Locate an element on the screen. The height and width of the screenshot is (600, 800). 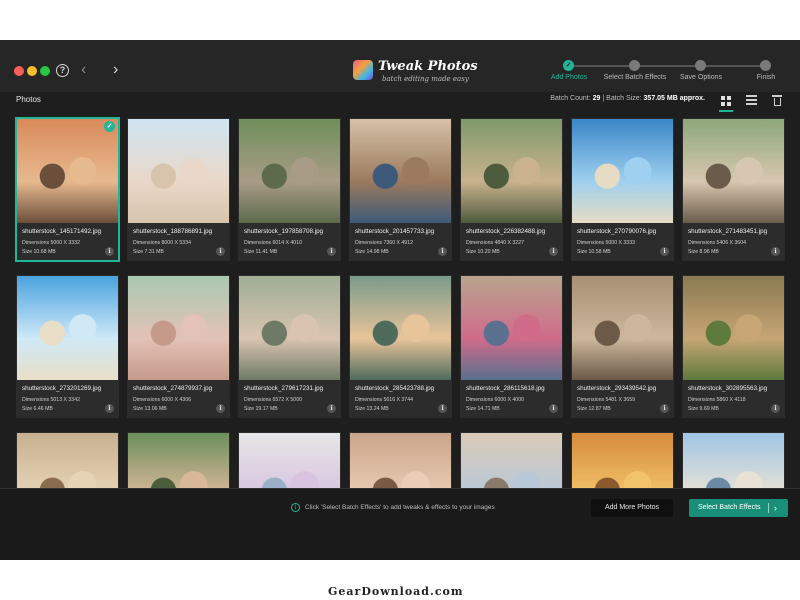
step-label-save-options: Save Options is located at coordinates (701, 77).